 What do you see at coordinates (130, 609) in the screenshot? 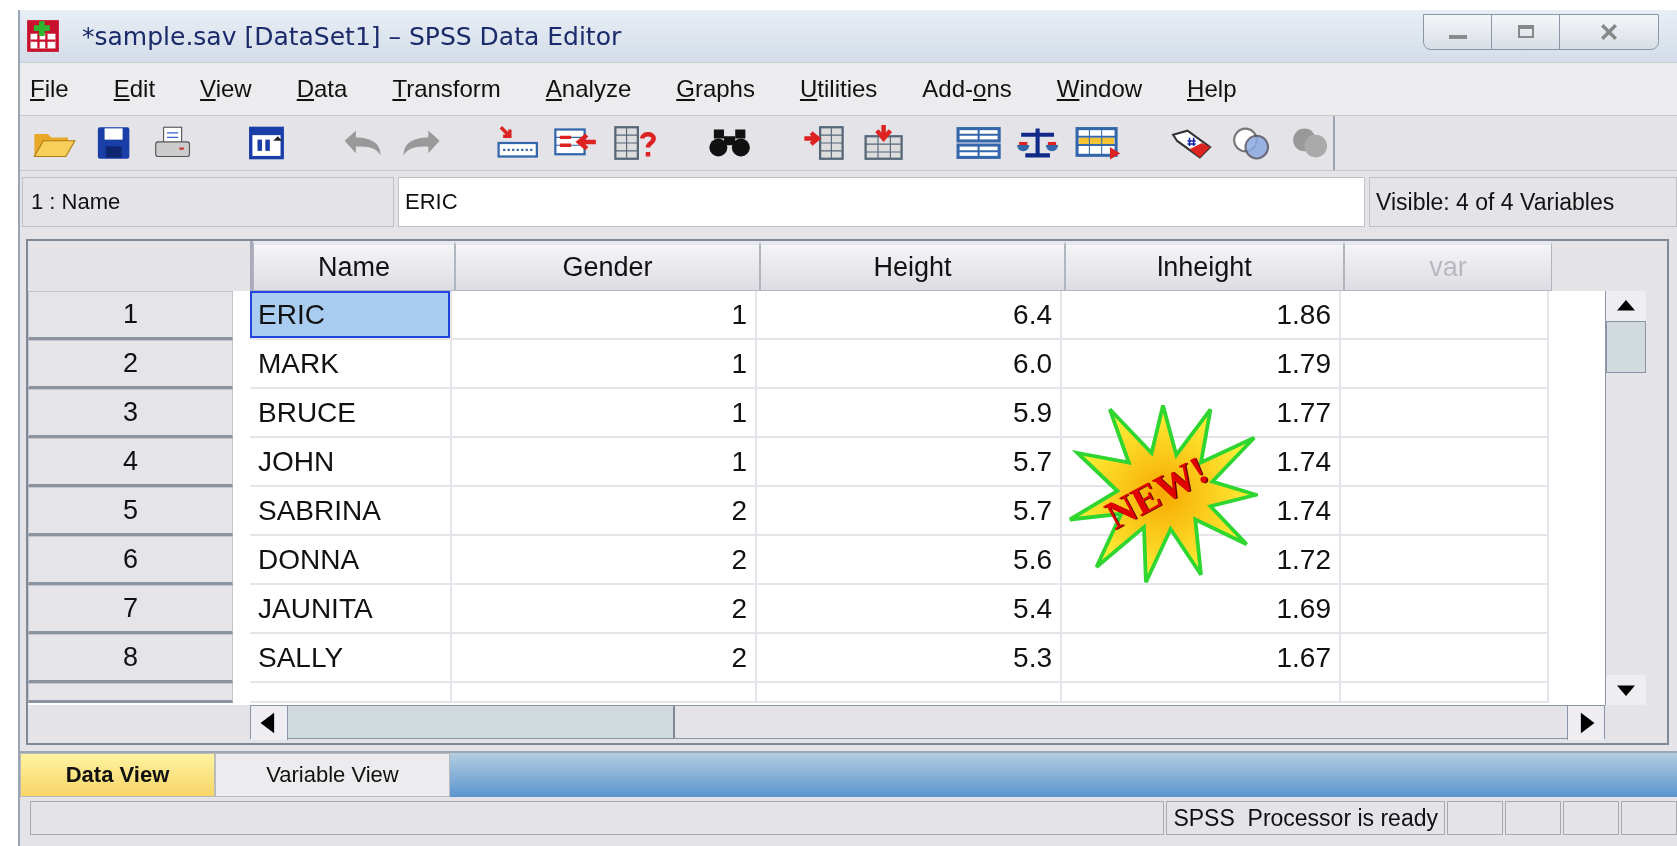
I see `row-header: 7` at bounding box center [130, 609].